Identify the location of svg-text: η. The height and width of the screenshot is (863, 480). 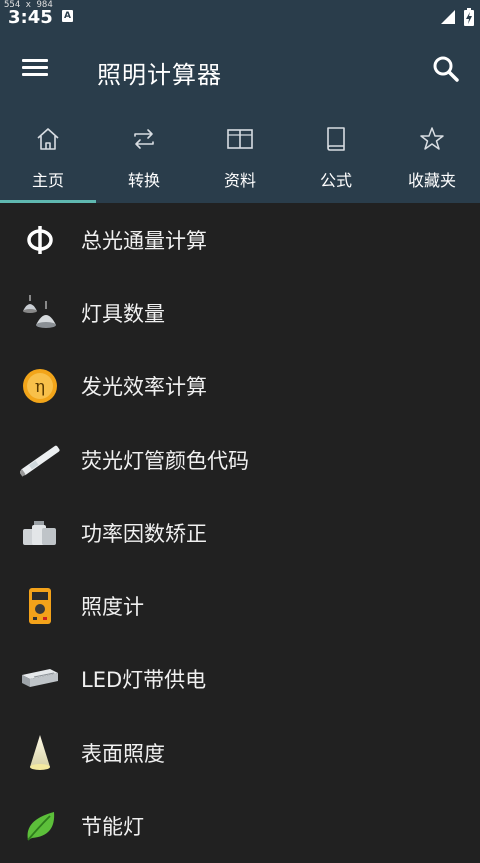
(40, 387).